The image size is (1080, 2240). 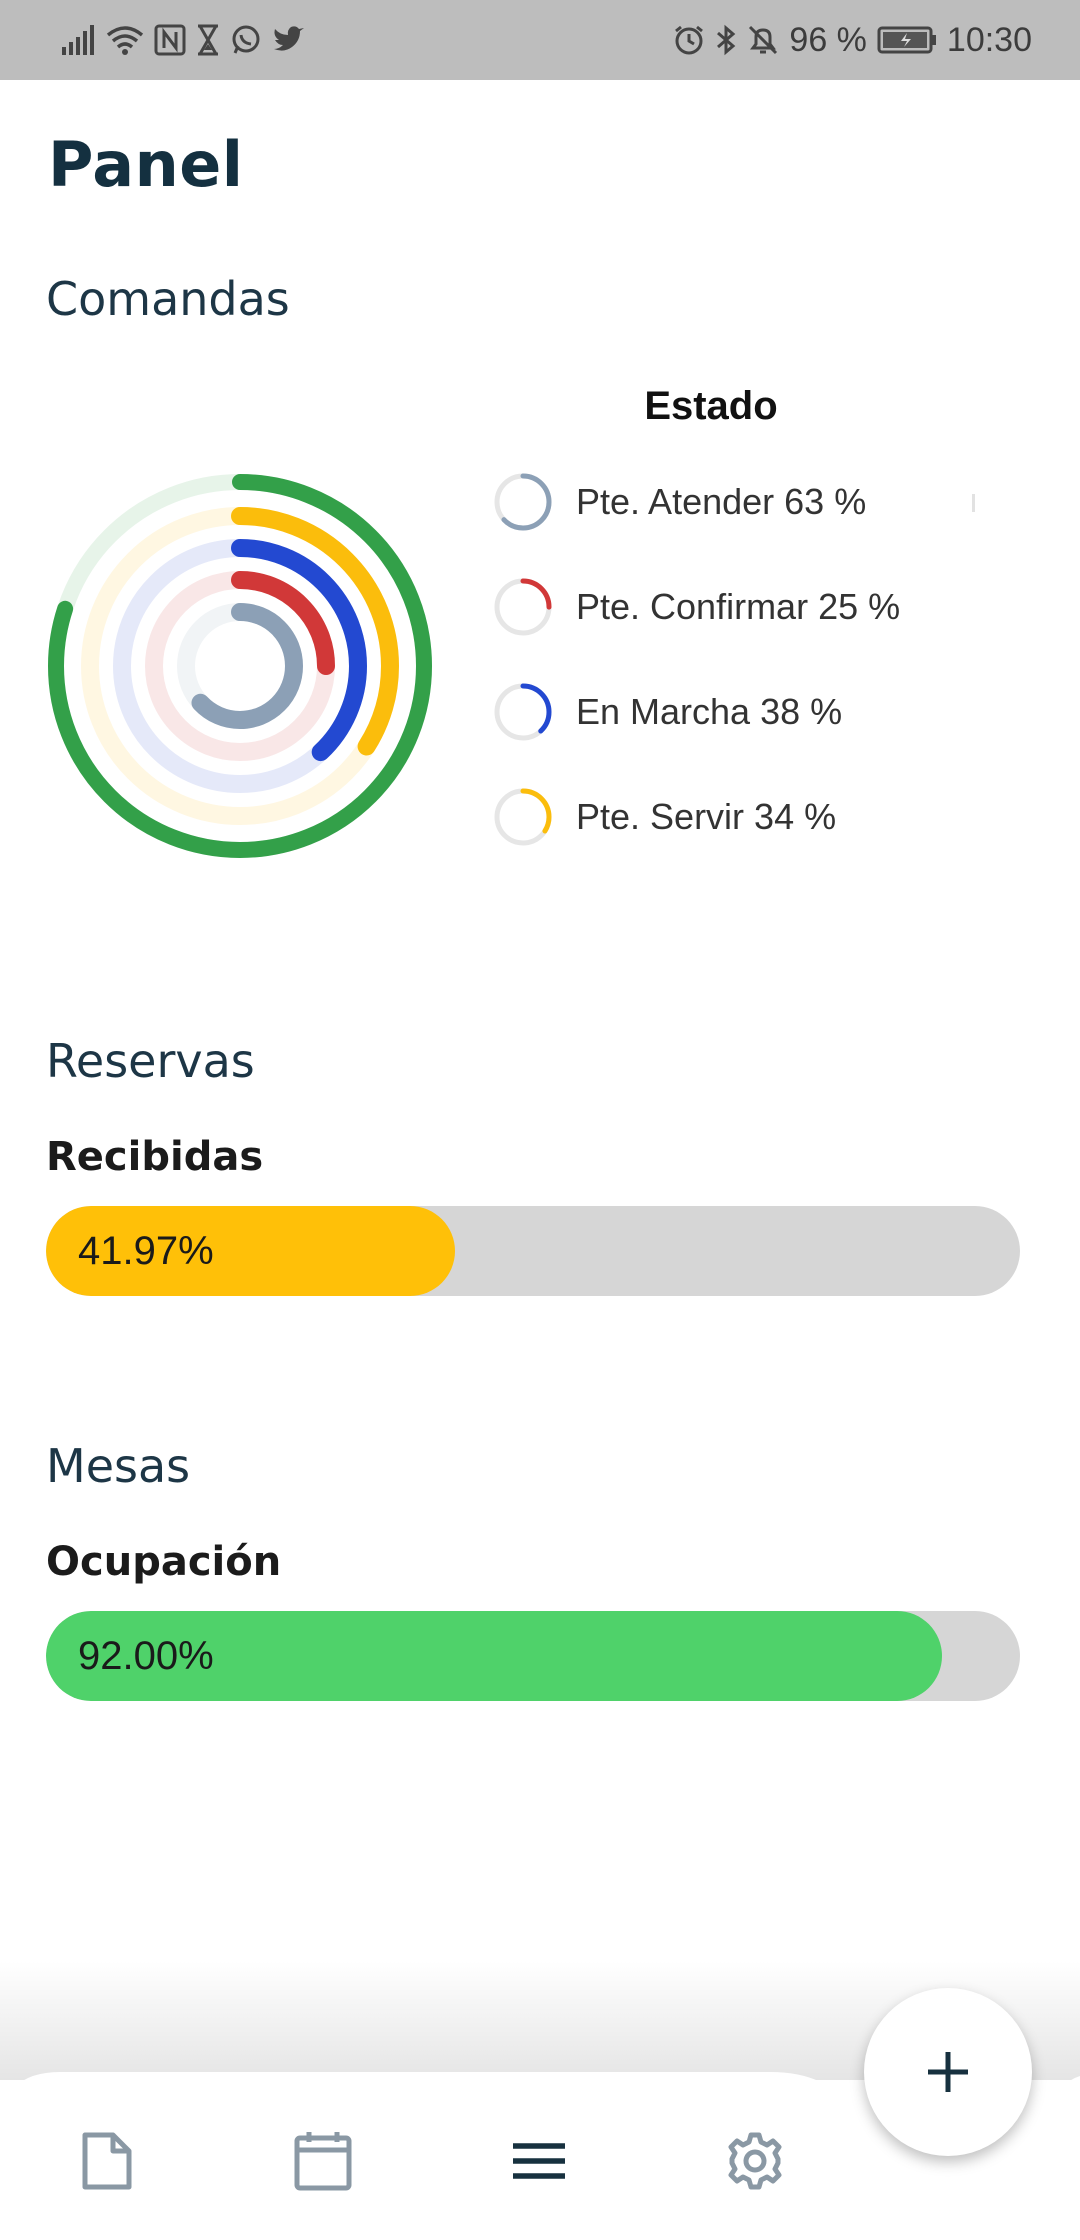 I want to click on comandas-section-title: Comandas, so click(x=168, y=299).